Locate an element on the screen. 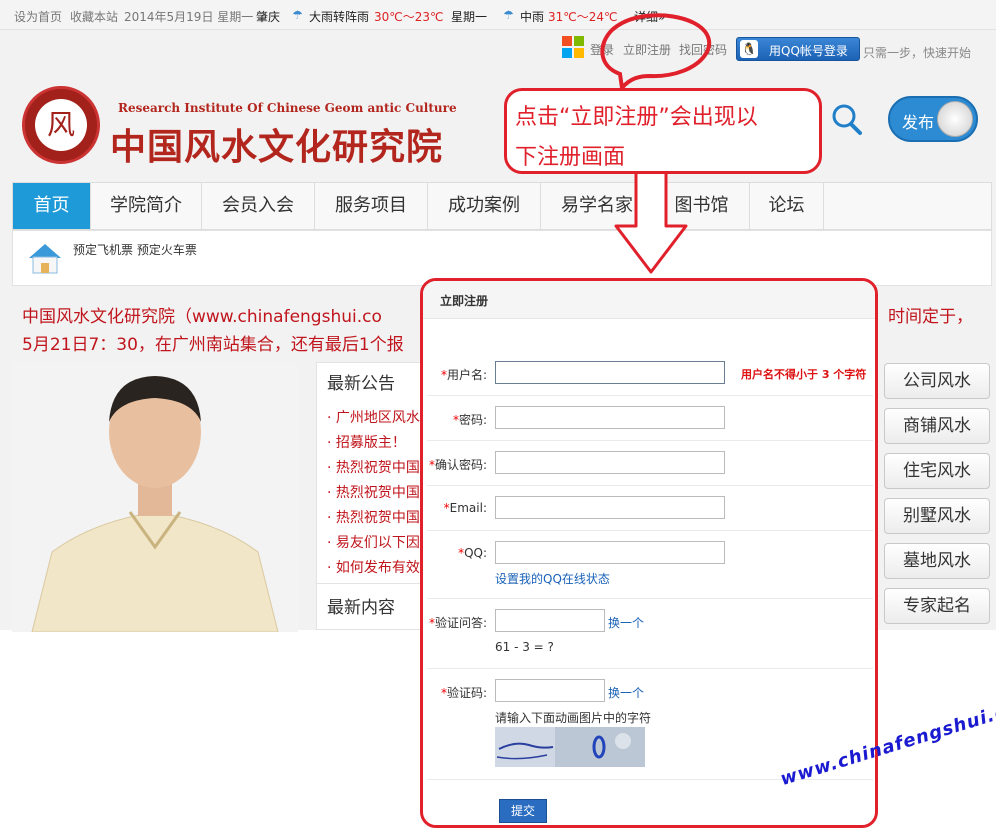  instruction-callout: 点击“立即注册”会出现以 下注册画面 is located at coordinates (663, 131).